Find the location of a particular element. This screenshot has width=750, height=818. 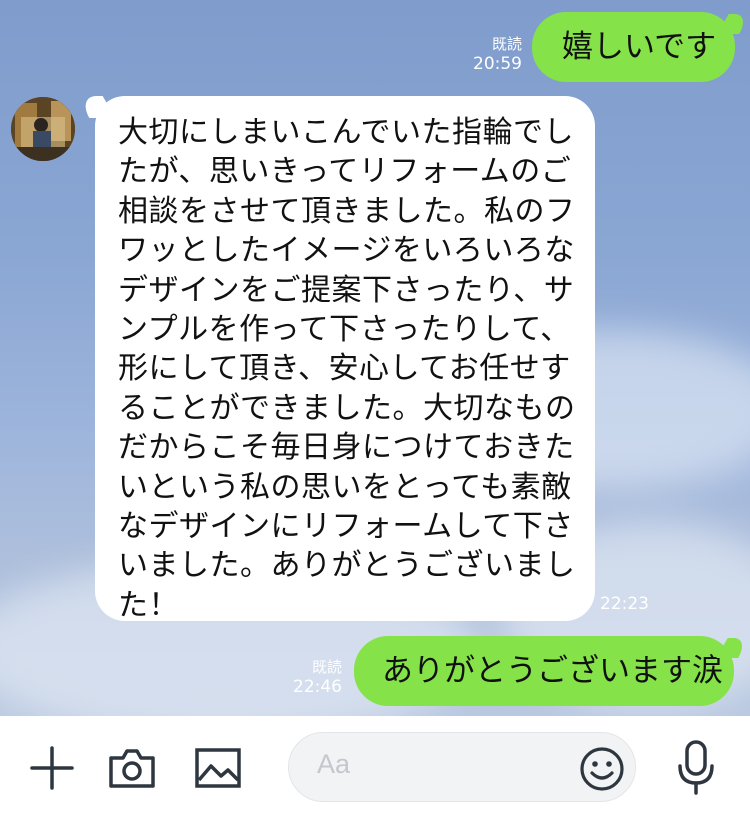

input-placeholder: Aa is located at coordinates (334, 764).